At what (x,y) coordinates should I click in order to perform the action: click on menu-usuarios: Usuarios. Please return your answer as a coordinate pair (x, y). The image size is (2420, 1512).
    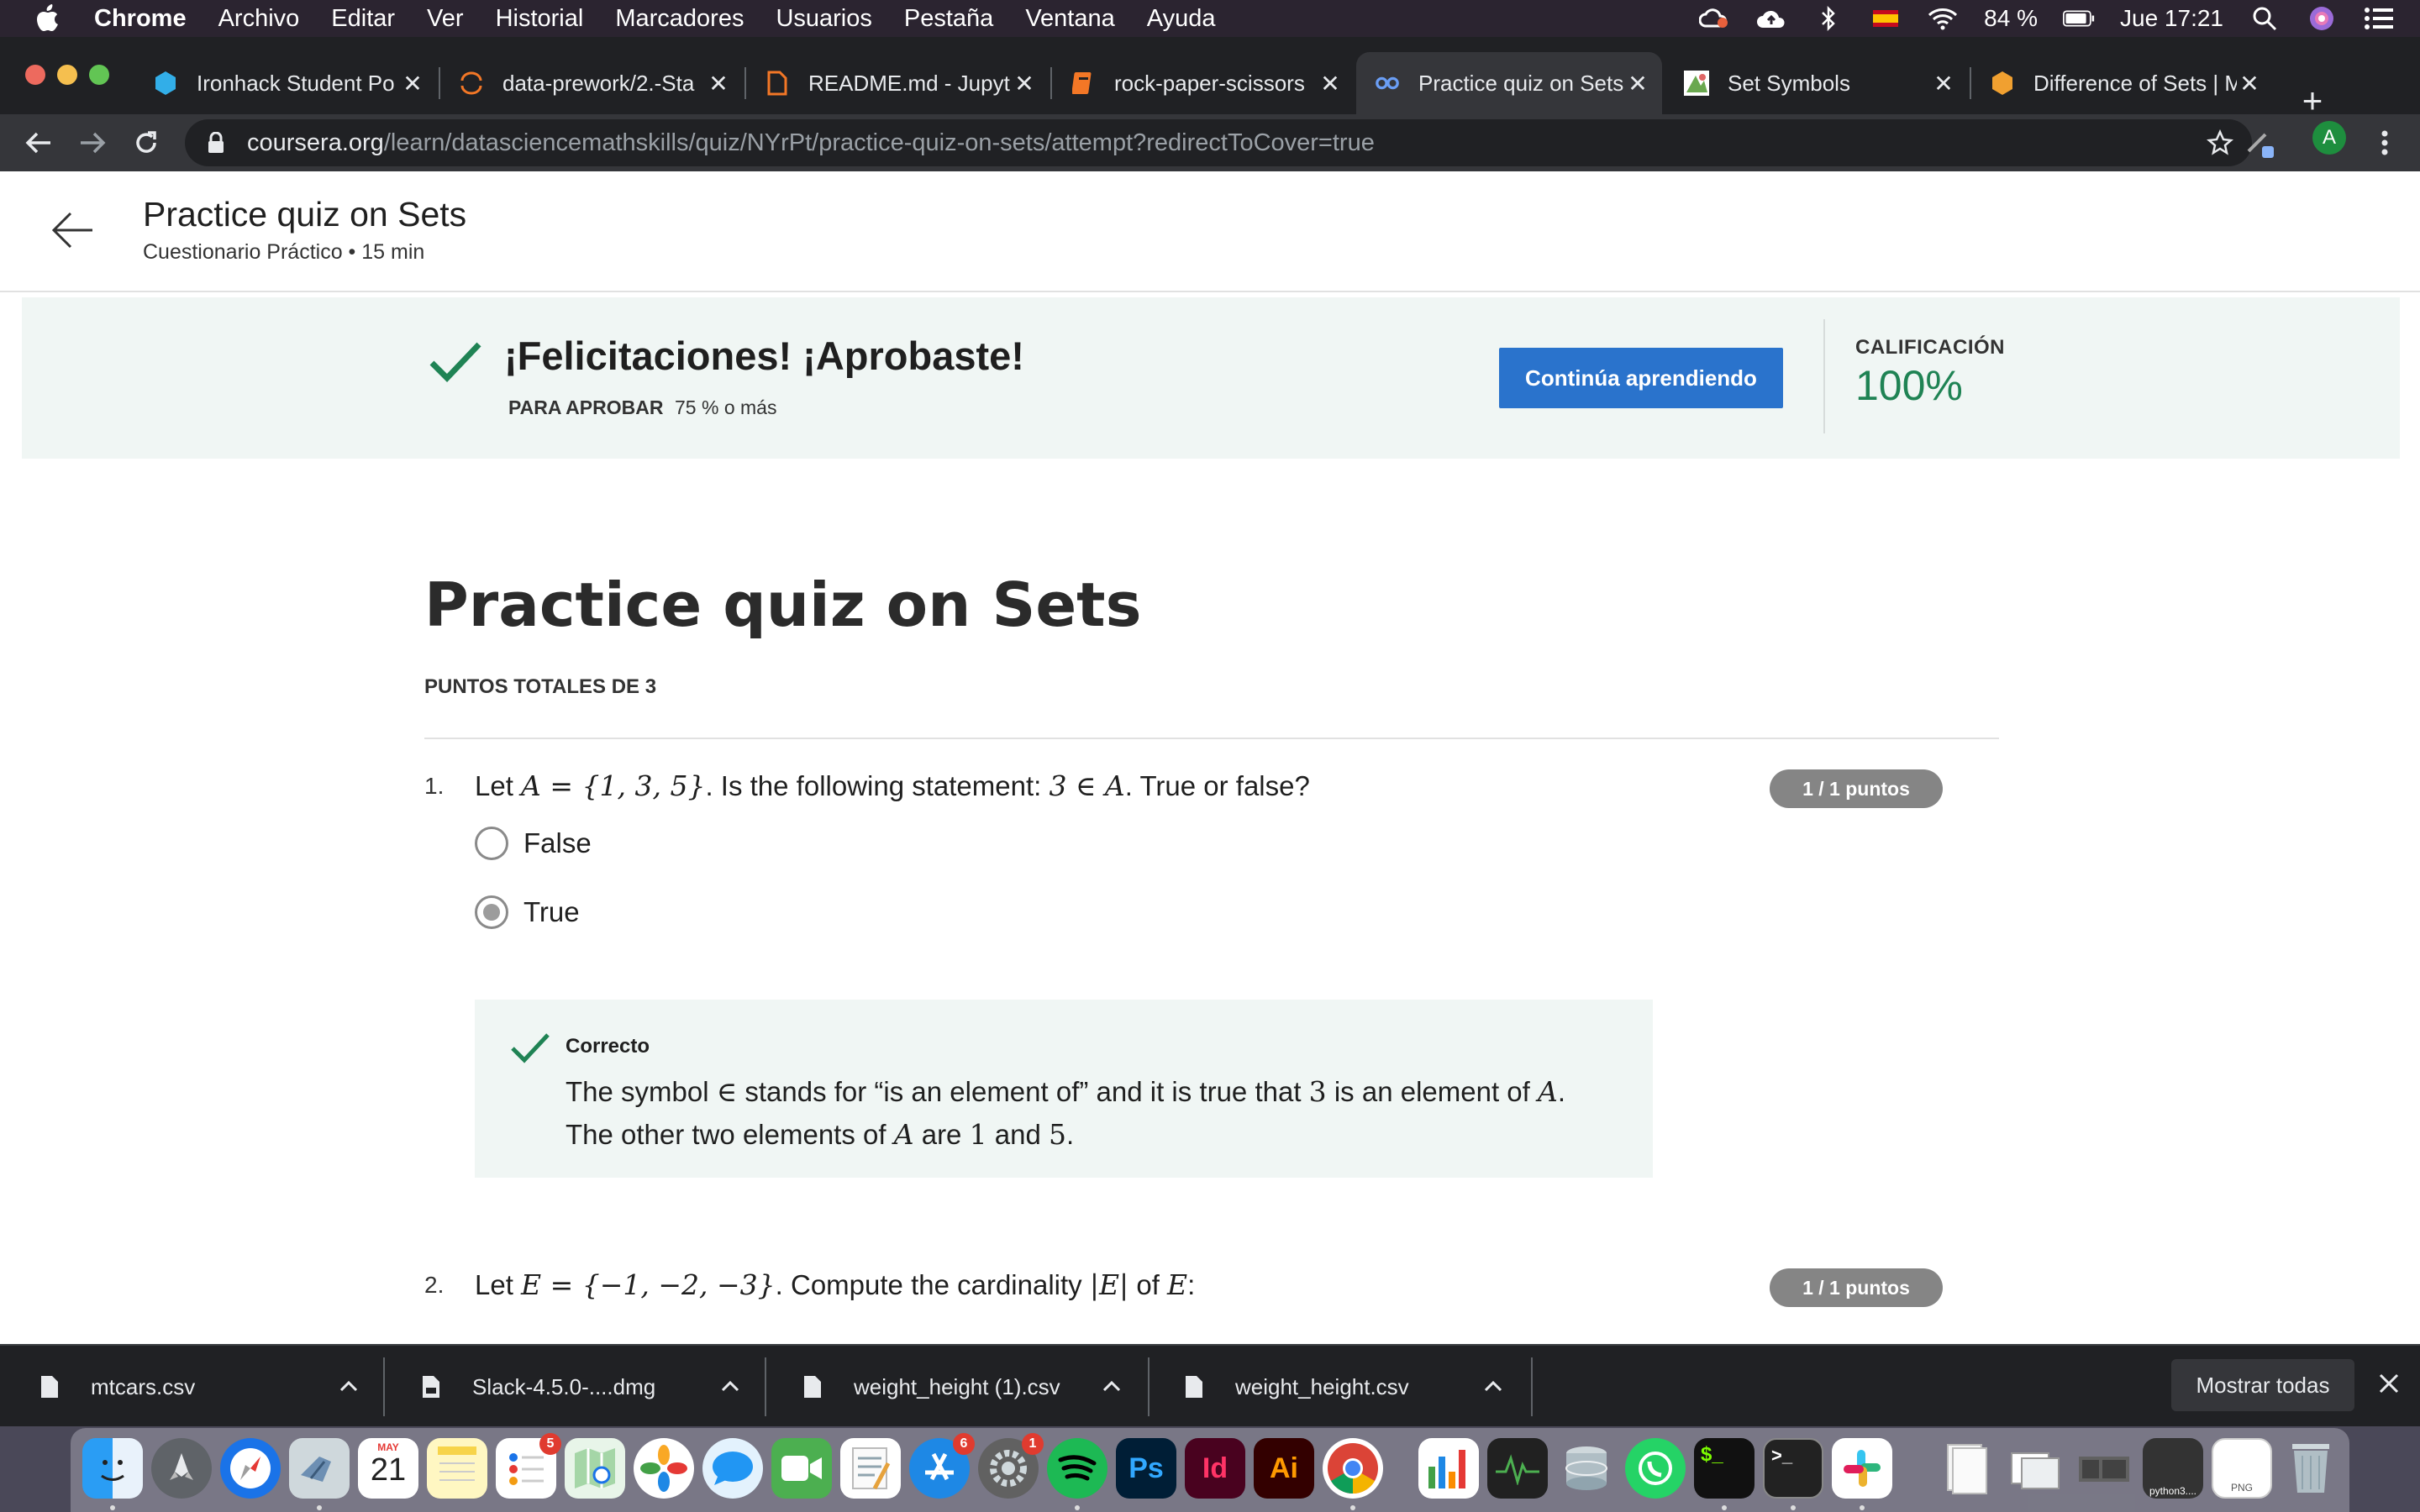
    Looking at the image, I should click on (824, 19).